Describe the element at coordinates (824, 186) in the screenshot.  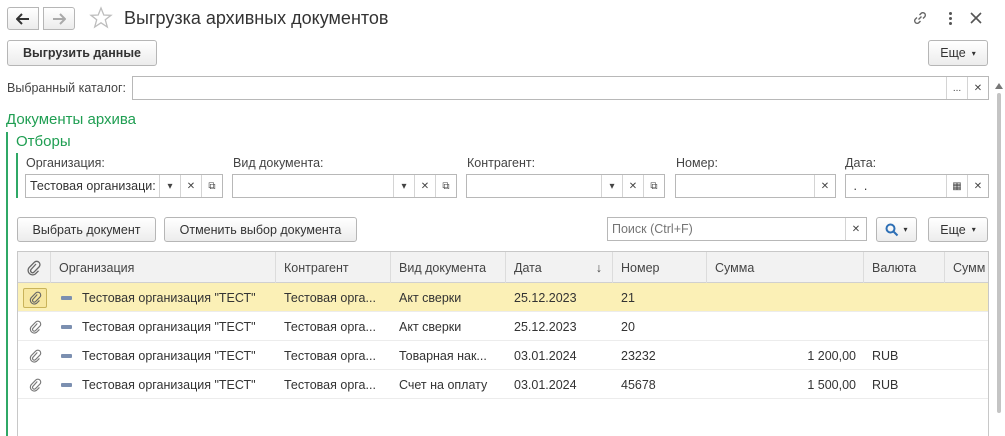
I see `number-clear-icon: ✕` at that location.